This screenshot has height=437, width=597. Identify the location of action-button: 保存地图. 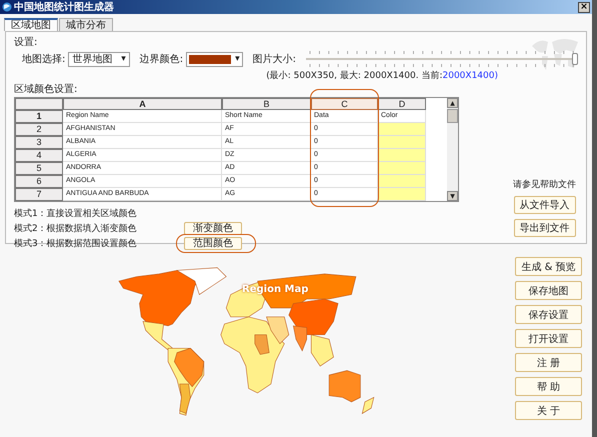
(548, 290).